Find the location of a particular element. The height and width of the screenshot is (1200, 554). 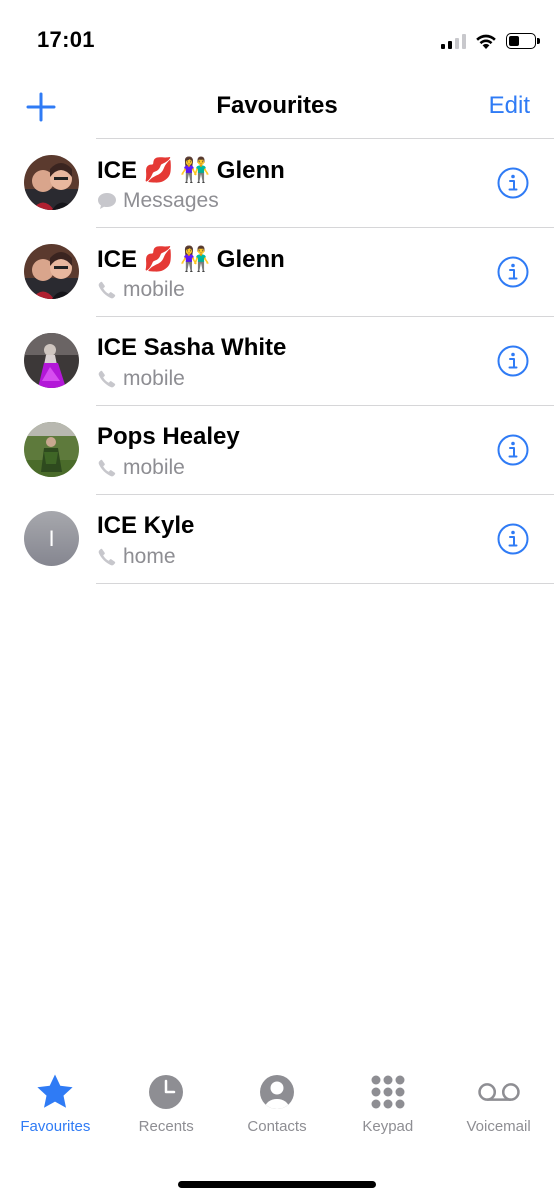

contact-method: Messages is located at coordinates (158, 201).